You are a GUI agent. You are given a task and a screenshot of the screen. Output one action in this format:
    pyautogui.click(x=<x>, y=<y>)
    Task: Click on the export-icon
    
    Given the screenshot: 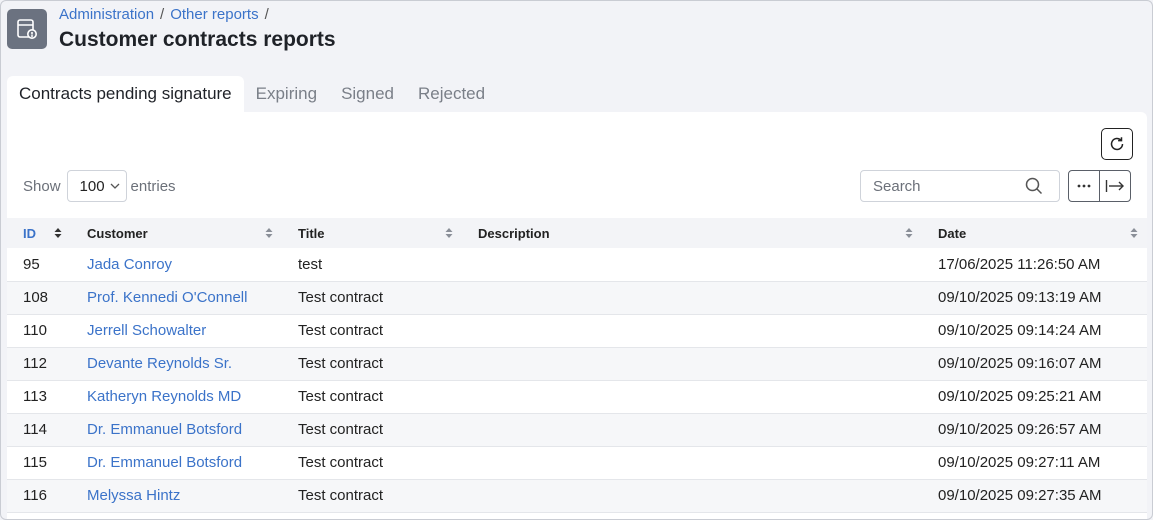 What is the action you would take?
    pyautogui.click(x=1115, y=186)
    